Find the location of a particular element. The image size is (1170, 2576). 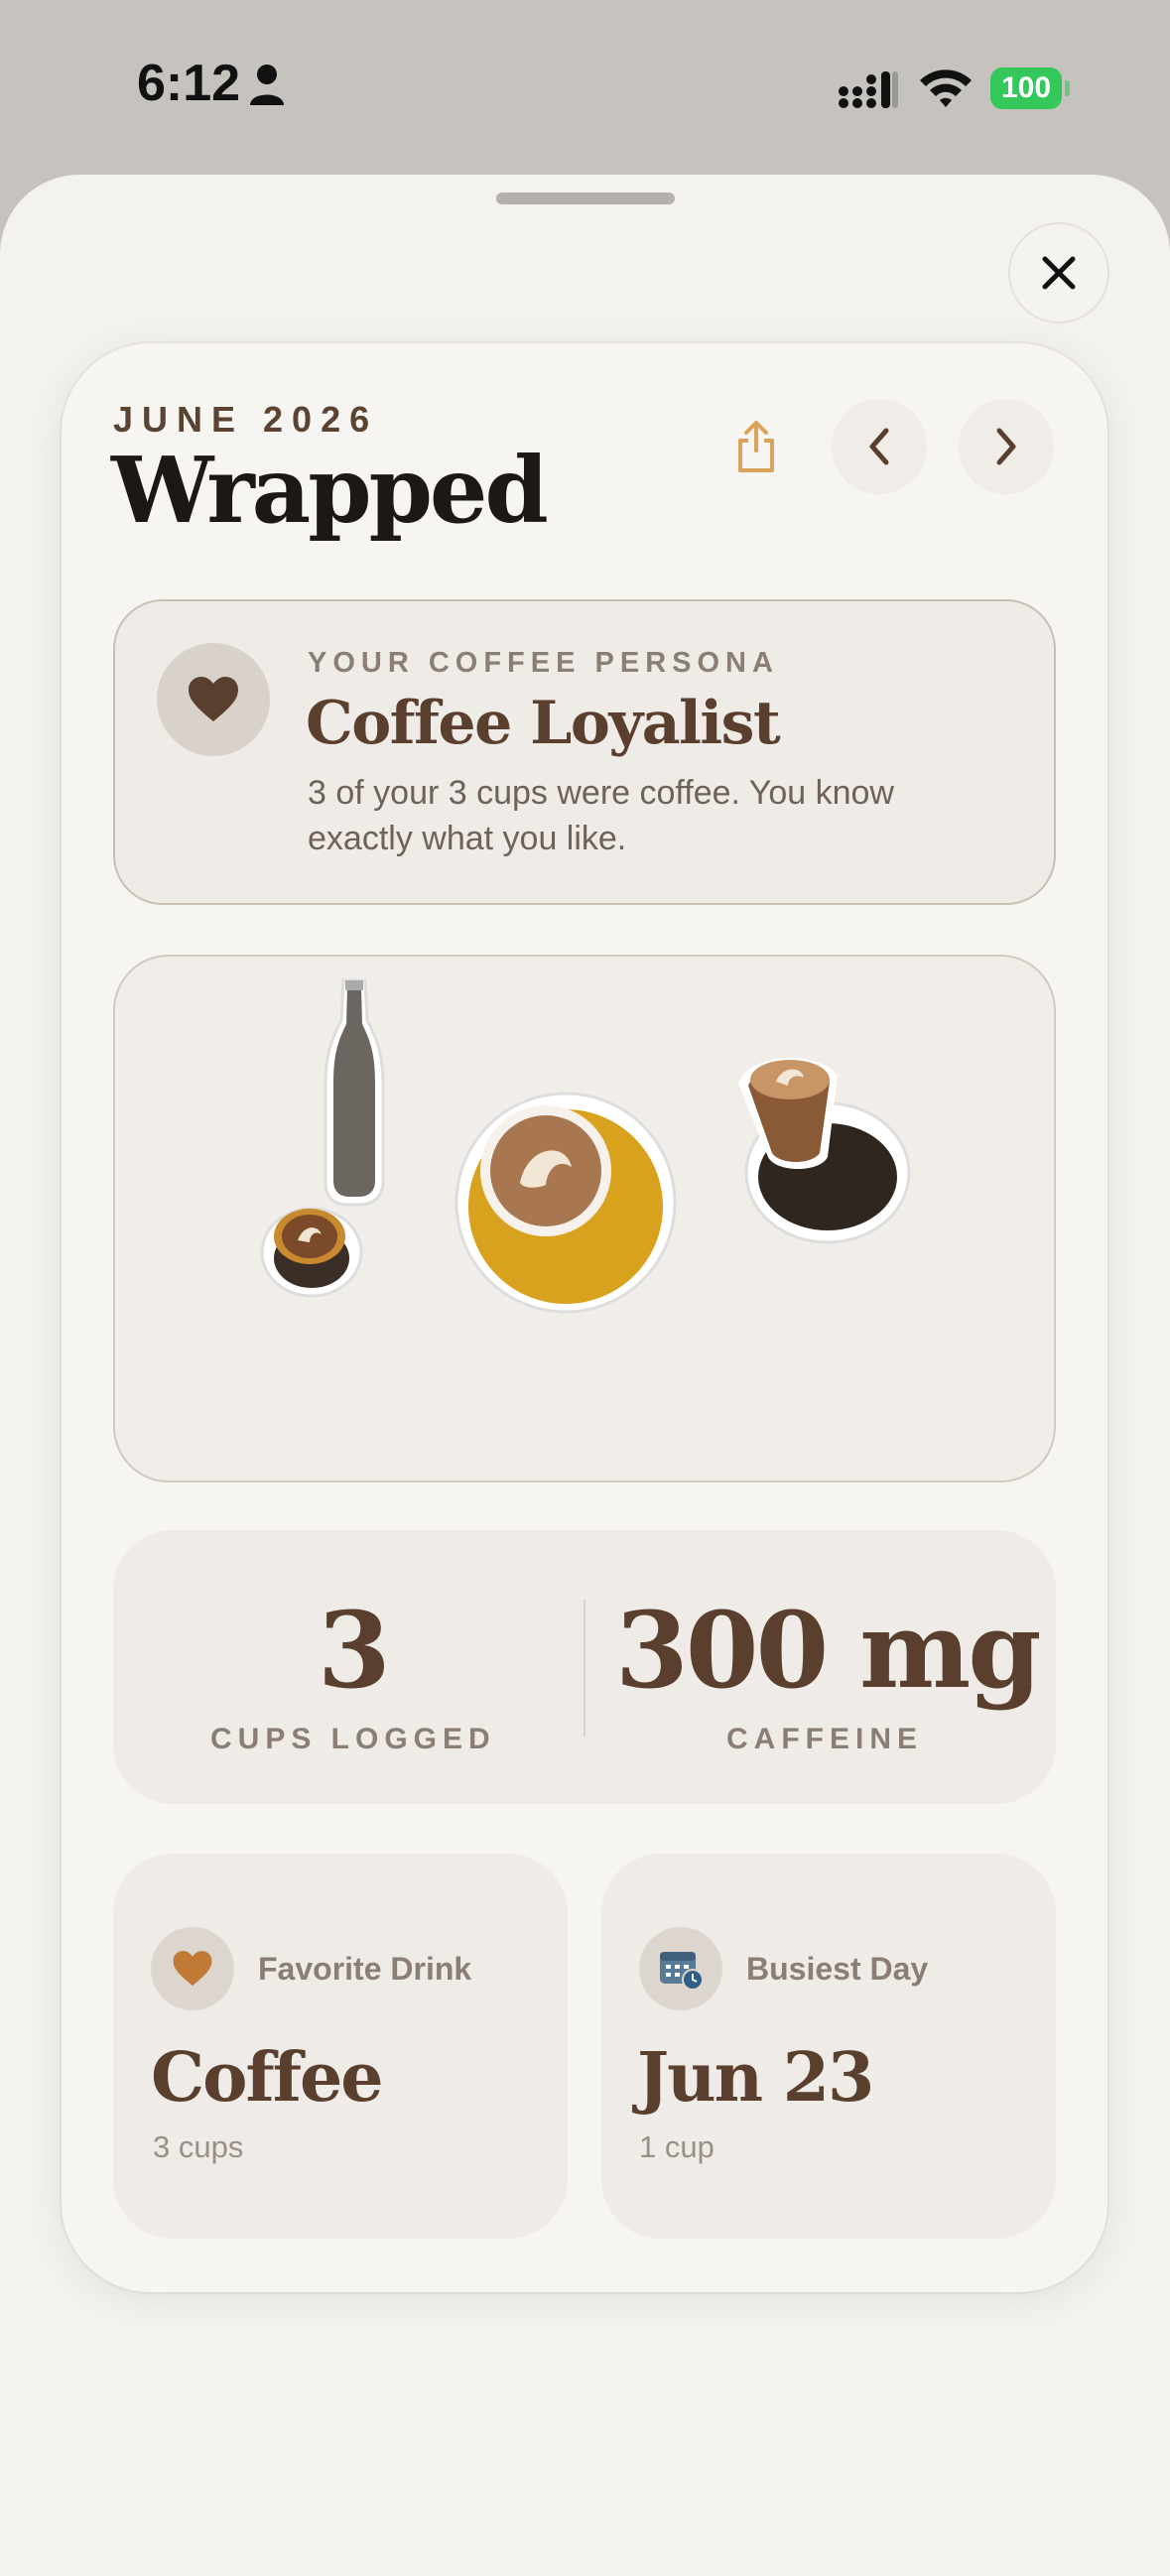

cups-logged-label: CUPS LOGGED is located at coordinates (353, 1739).